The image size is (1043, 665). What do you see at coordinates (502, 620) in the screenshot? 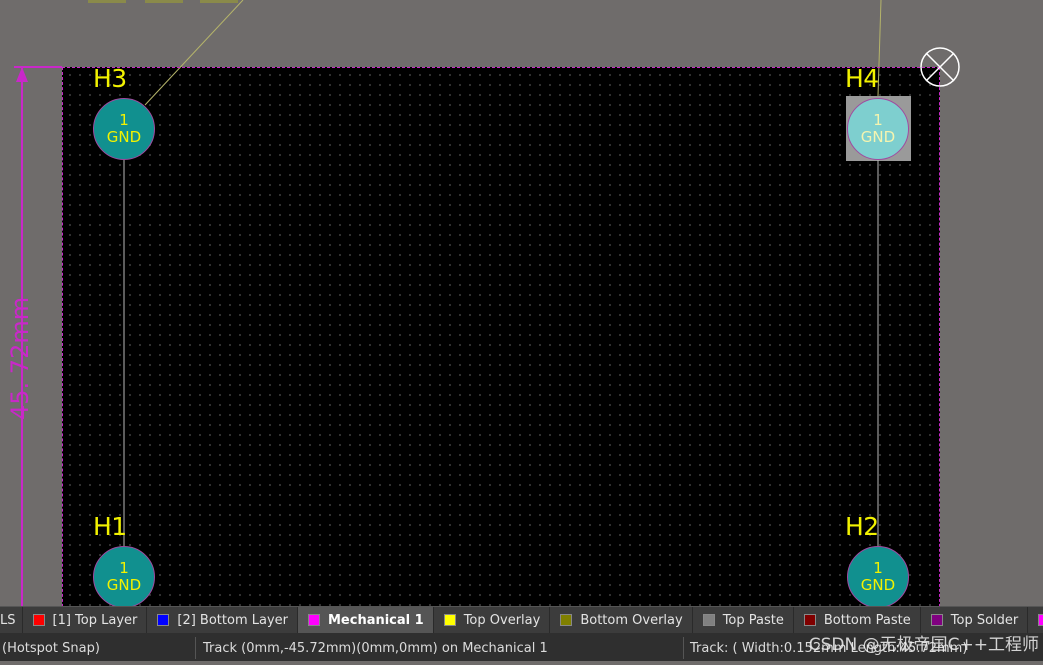
I see `layer-tab-label: Top Overlay` at bounding box center [502, 620].